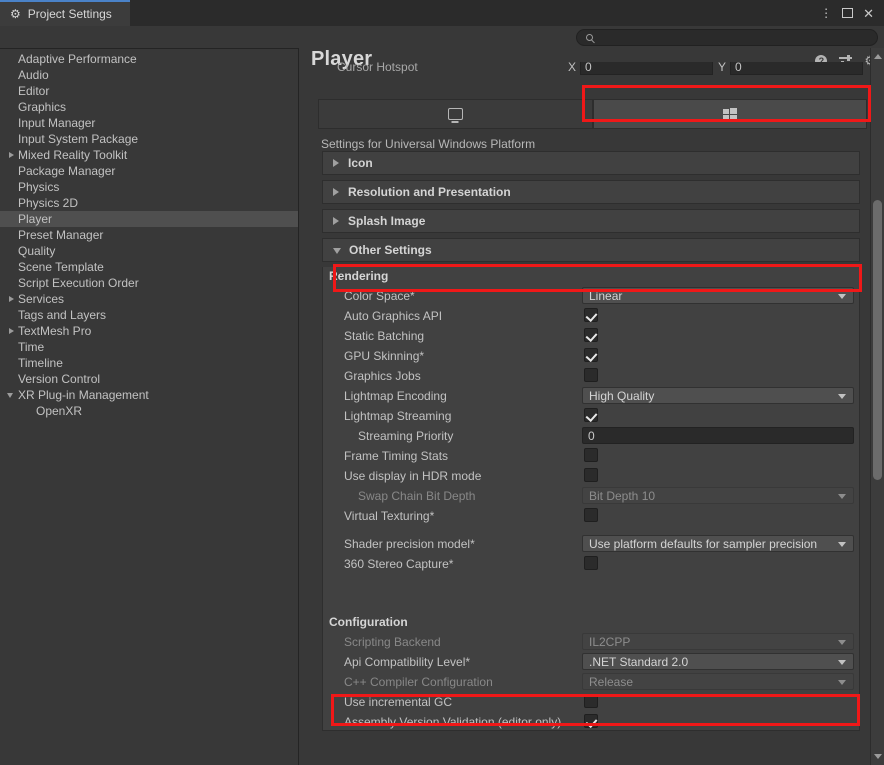 The width and height of the screenshot is (884, 765). I want to click on property-row-virtual-texturing: Virtual Texturing*, so click(591, 517).